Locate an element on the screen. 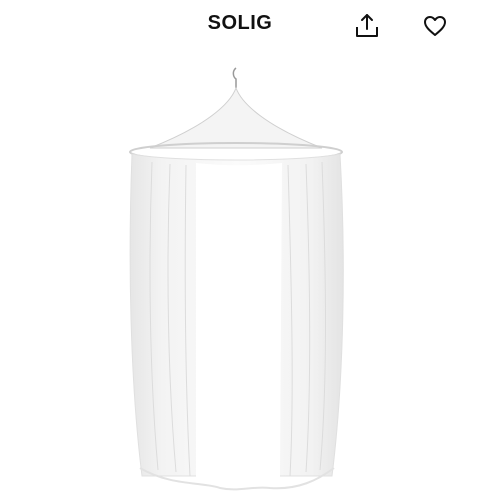 Image resolution: width=480 pixels, height=501 pixels. product-header: SOLIG is located at coordinates (240, 25).